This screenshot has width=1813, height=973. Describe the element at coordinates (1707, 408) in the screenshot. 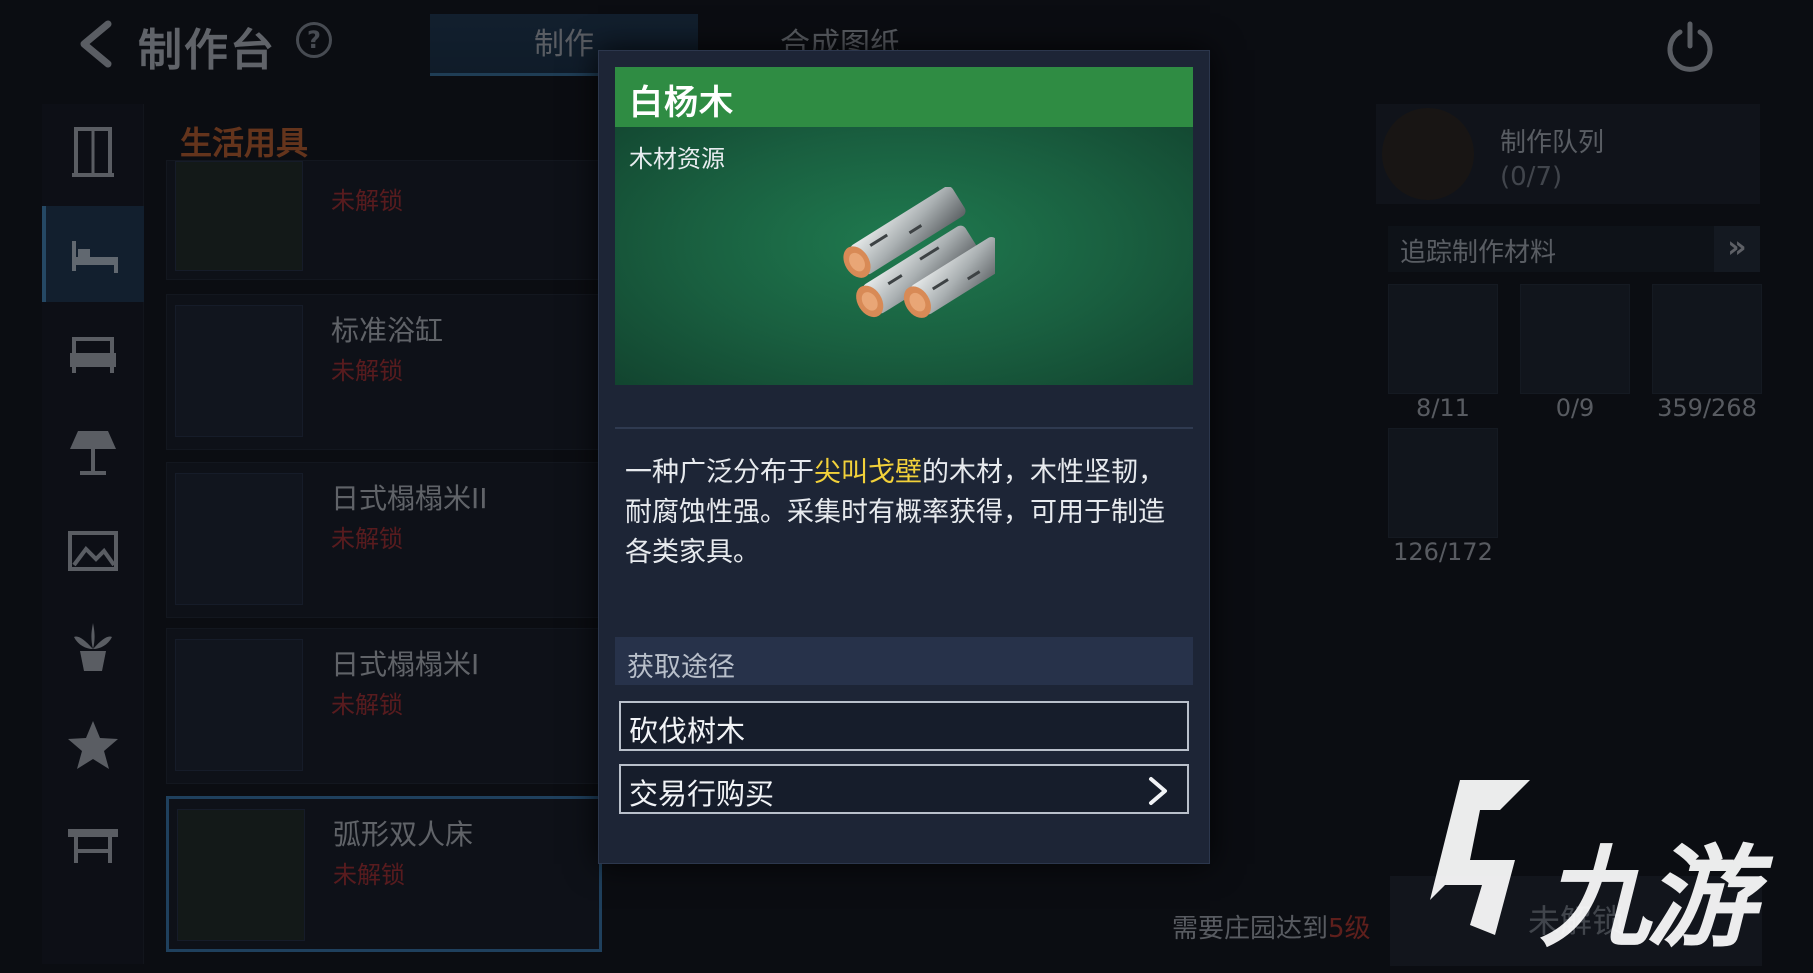

I see `material-count: 359/268` at that location.